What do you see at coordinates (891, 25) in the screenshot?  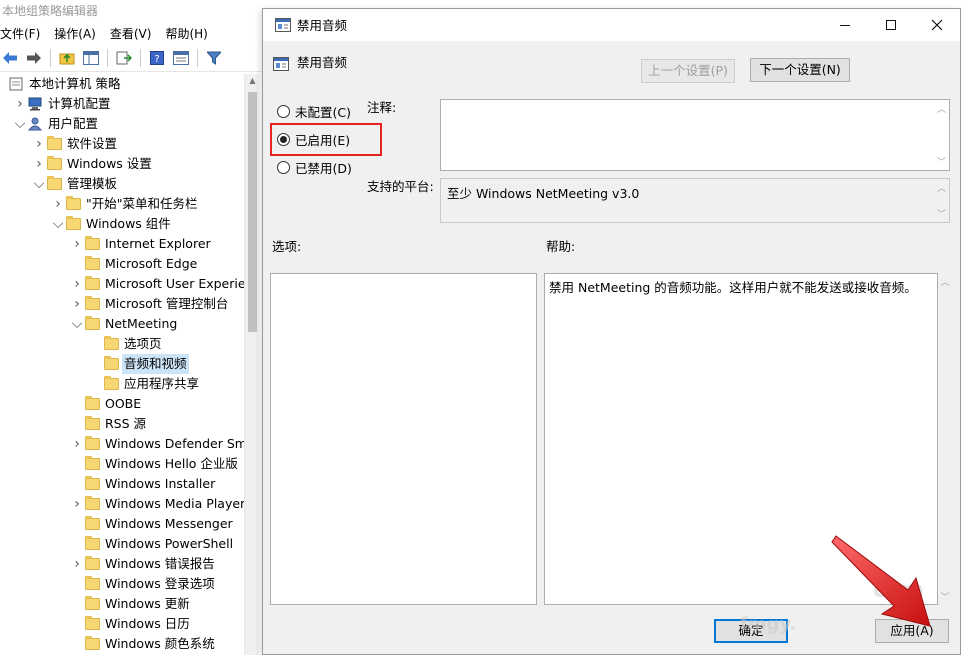 I see `maximize-button` at bounding box center [891, 25].